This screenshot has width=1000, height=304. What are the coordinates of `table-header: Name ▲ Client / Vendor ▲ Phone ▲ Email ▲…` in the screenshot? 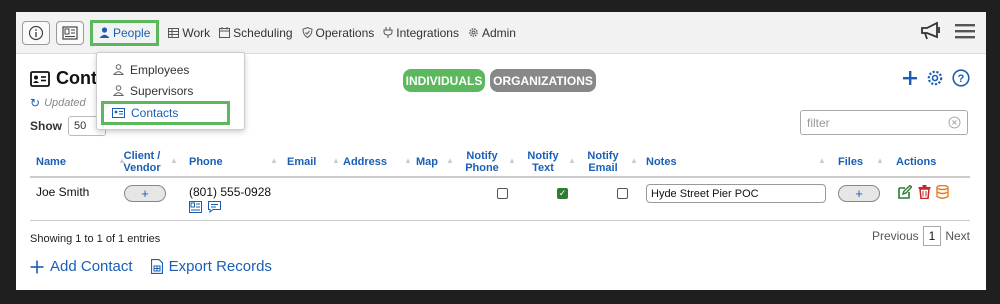 It's located at (500, 162).